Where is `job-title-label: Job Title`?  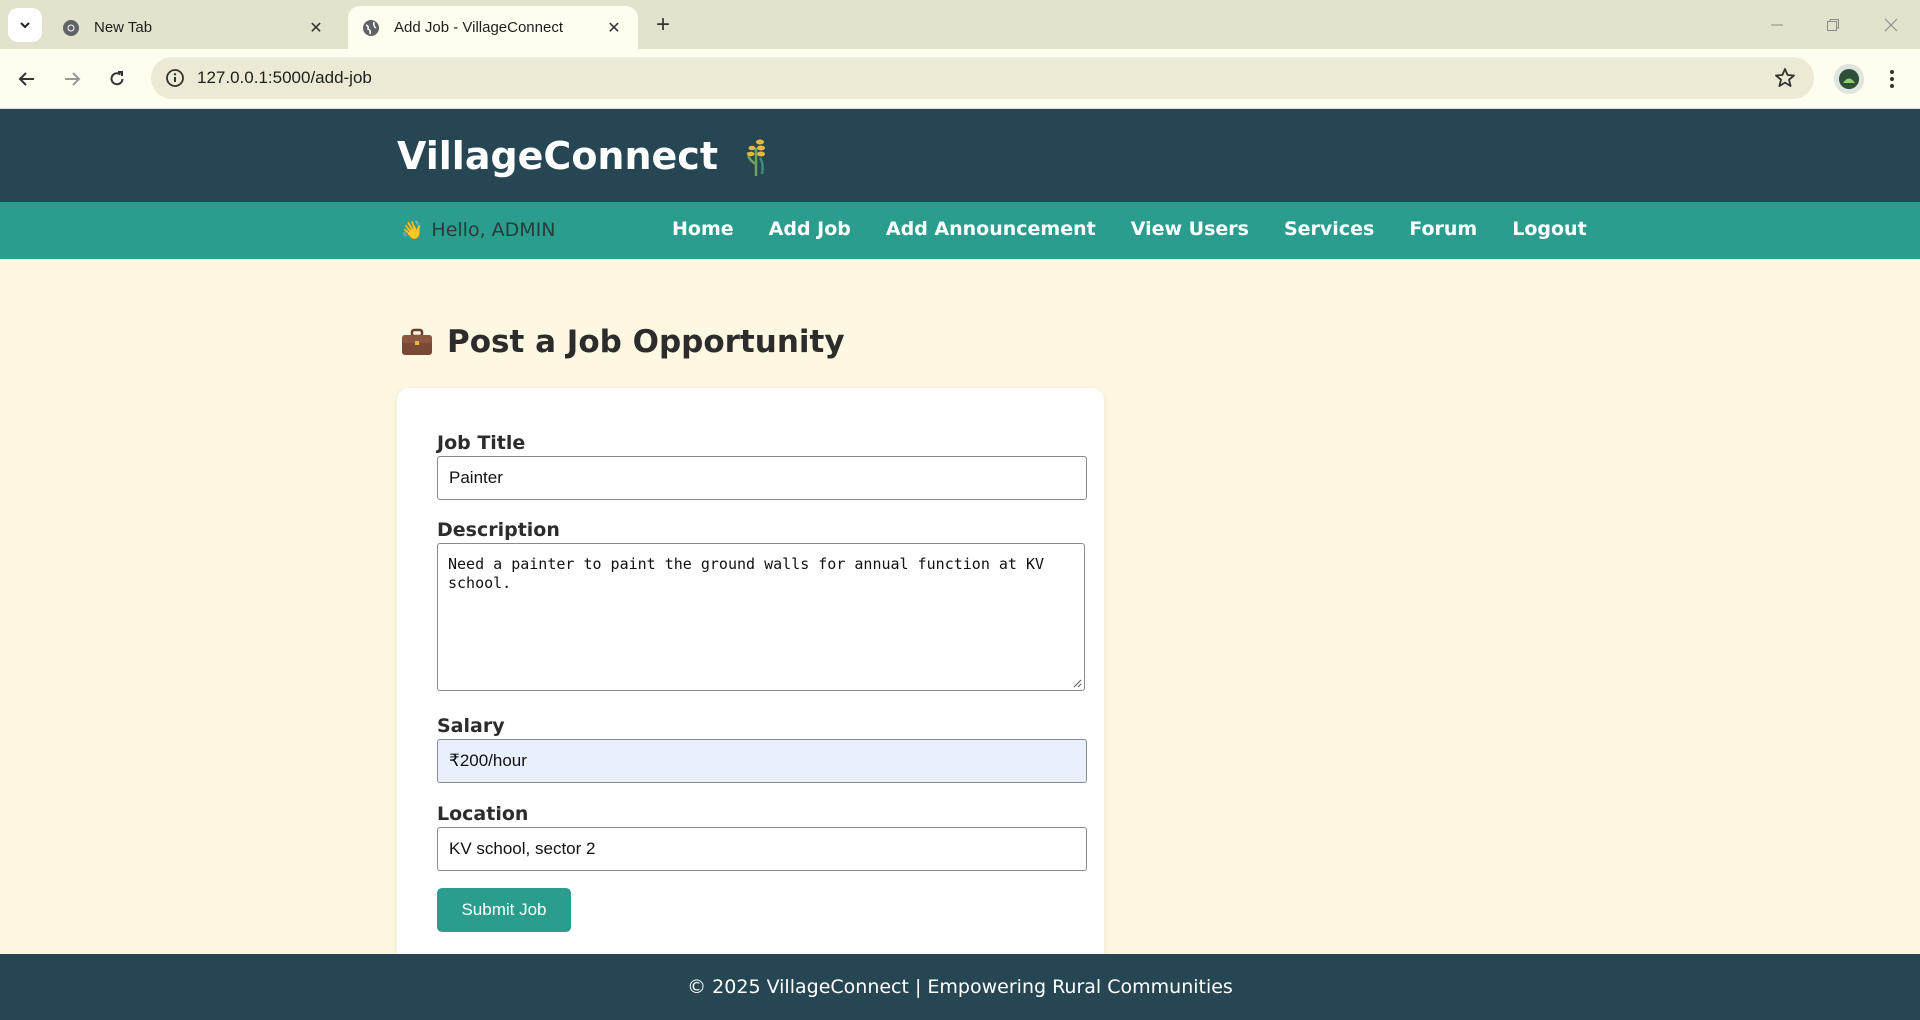 job-title-label: Job Title is located at coordinates (481, 443).